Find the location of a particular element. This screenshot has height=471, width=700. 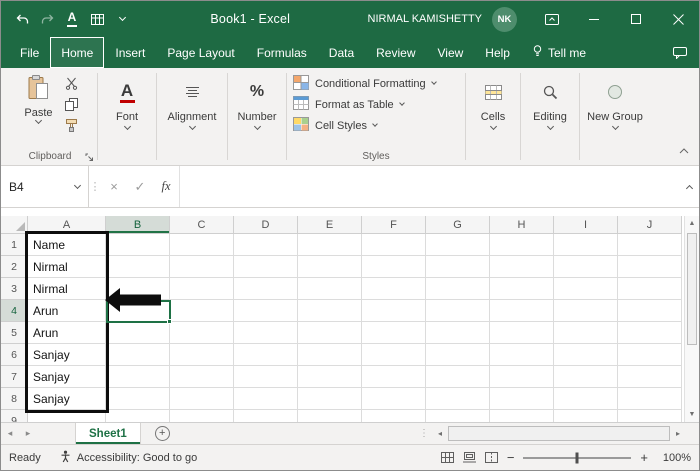

vertical-scrollbar: ▲ ▼ is located at coordinates (691, 319).